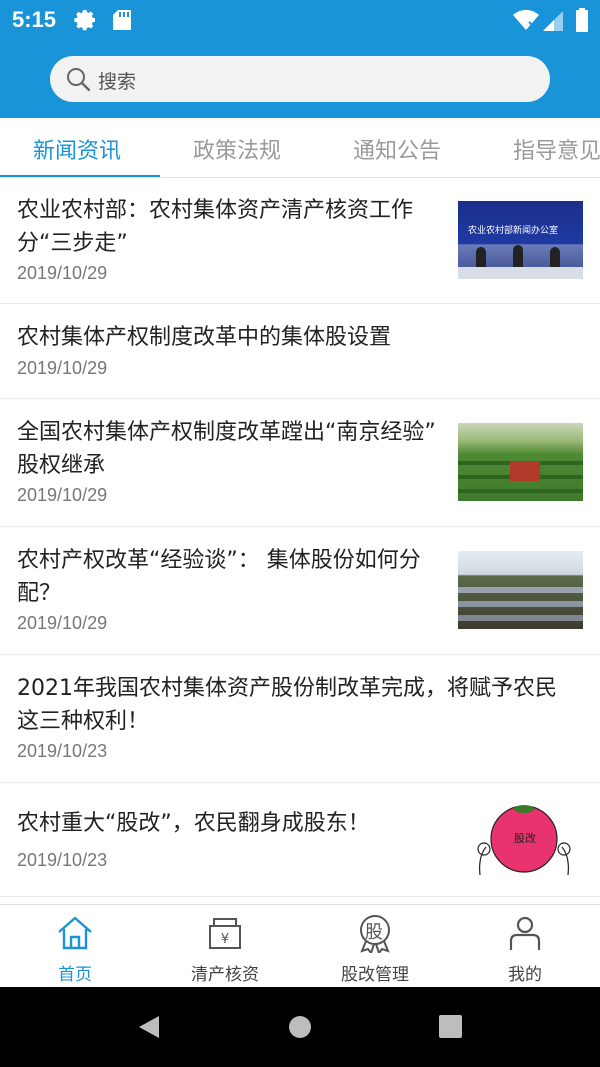 This screenshot has width=600, height=1067. What do you see at coordinates (300, 20) in the screenshot?
I see `status-bar: 5:15` at bounding box center [300, 20].